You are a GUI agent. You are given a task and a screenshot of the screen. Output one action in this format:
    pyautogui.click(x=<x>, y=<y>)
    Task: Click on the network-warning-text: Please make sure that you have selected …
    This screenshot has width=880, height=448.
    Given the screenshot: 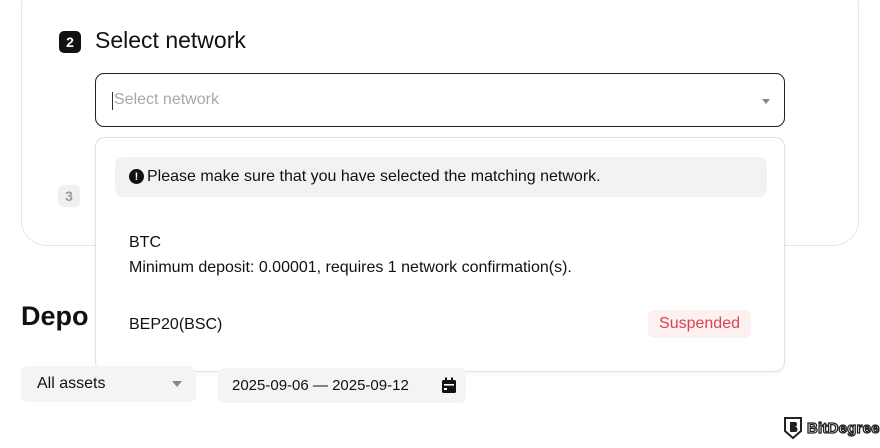 What is the action you would take?
    pyautogui.click(x=374, y=176)
    